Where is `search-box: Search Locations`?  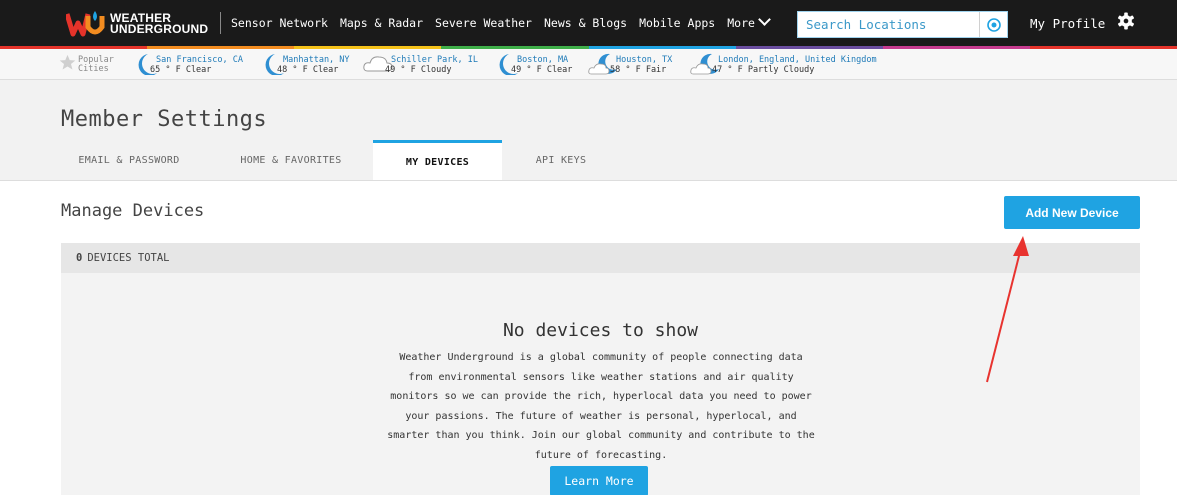
search-box: Search Locations is located at coordinates (902, 24).